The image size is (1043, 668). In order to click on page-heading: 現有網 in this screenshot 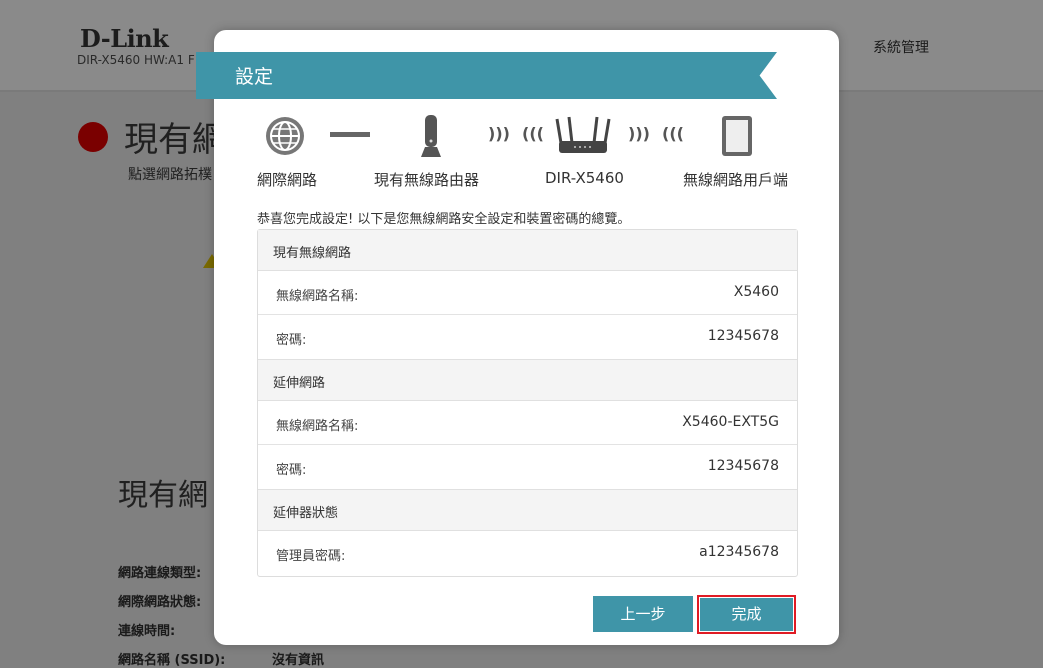, I will do `click(175, 140)`.